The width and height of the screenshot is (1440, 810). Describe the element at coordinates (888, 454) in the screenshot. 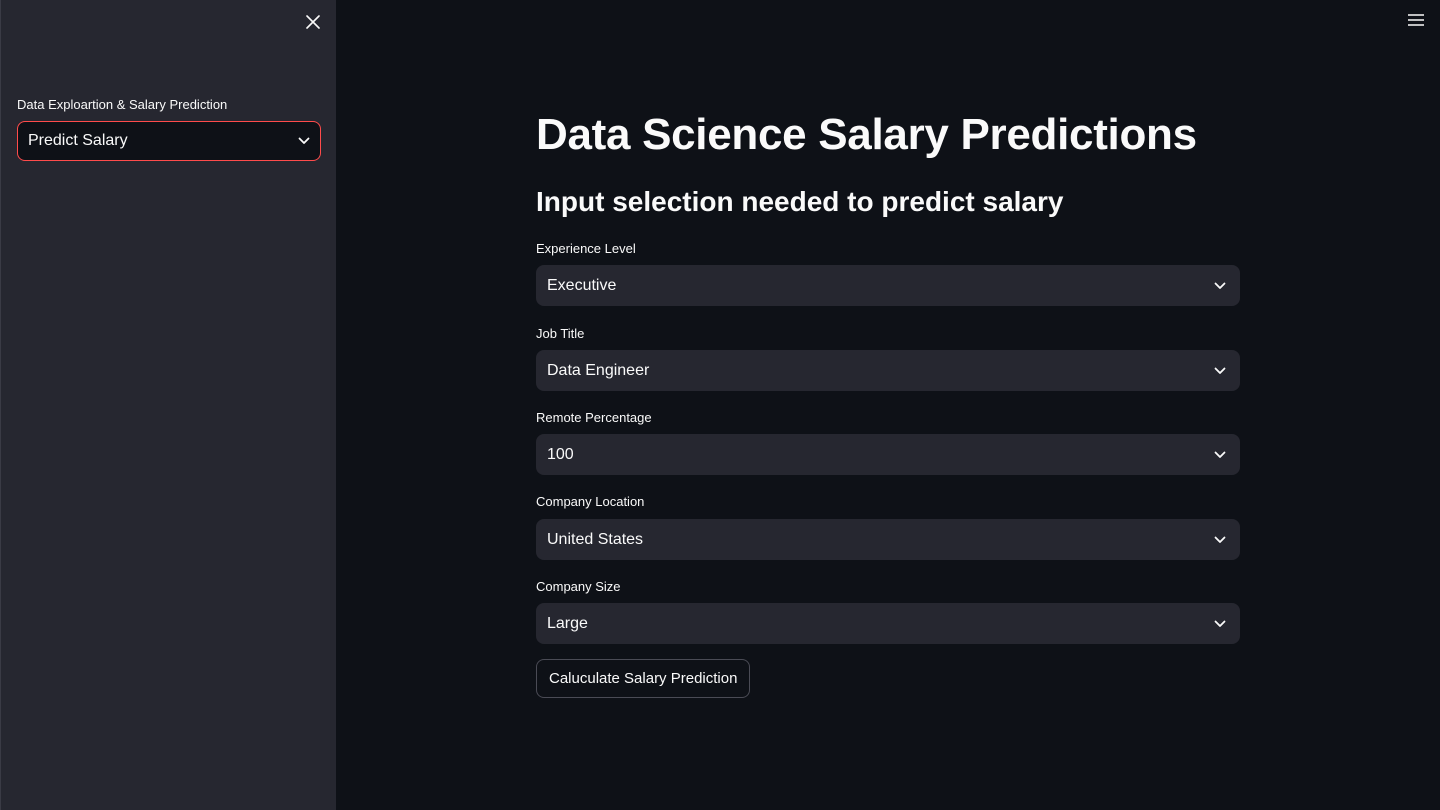

I see `remote-percentage-select: 100` at that location.